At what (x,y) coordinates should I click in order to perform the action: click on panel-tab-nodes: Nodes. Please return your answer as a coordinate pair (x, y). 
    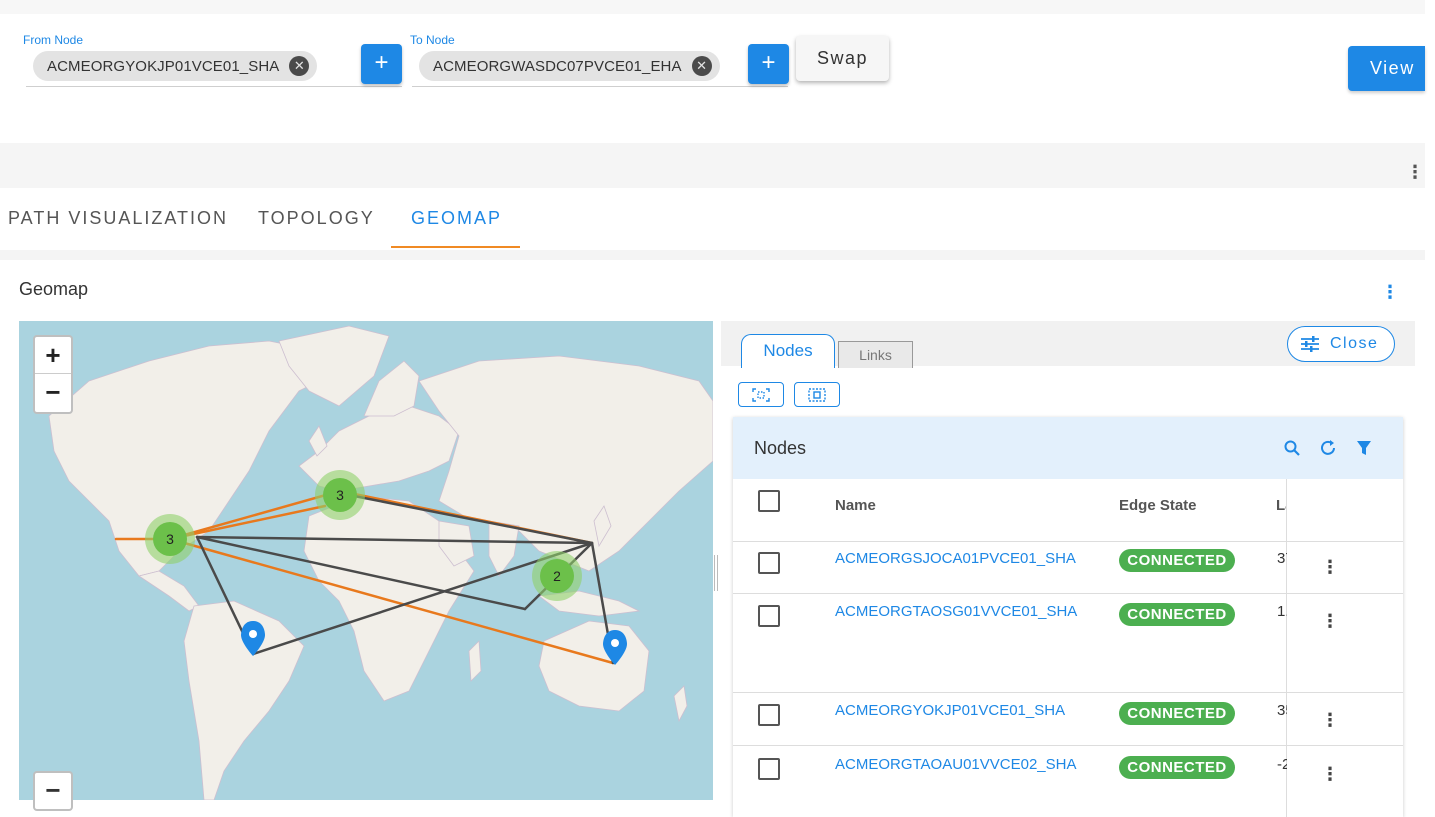
    Looking at the image, I should click on (788, 351).